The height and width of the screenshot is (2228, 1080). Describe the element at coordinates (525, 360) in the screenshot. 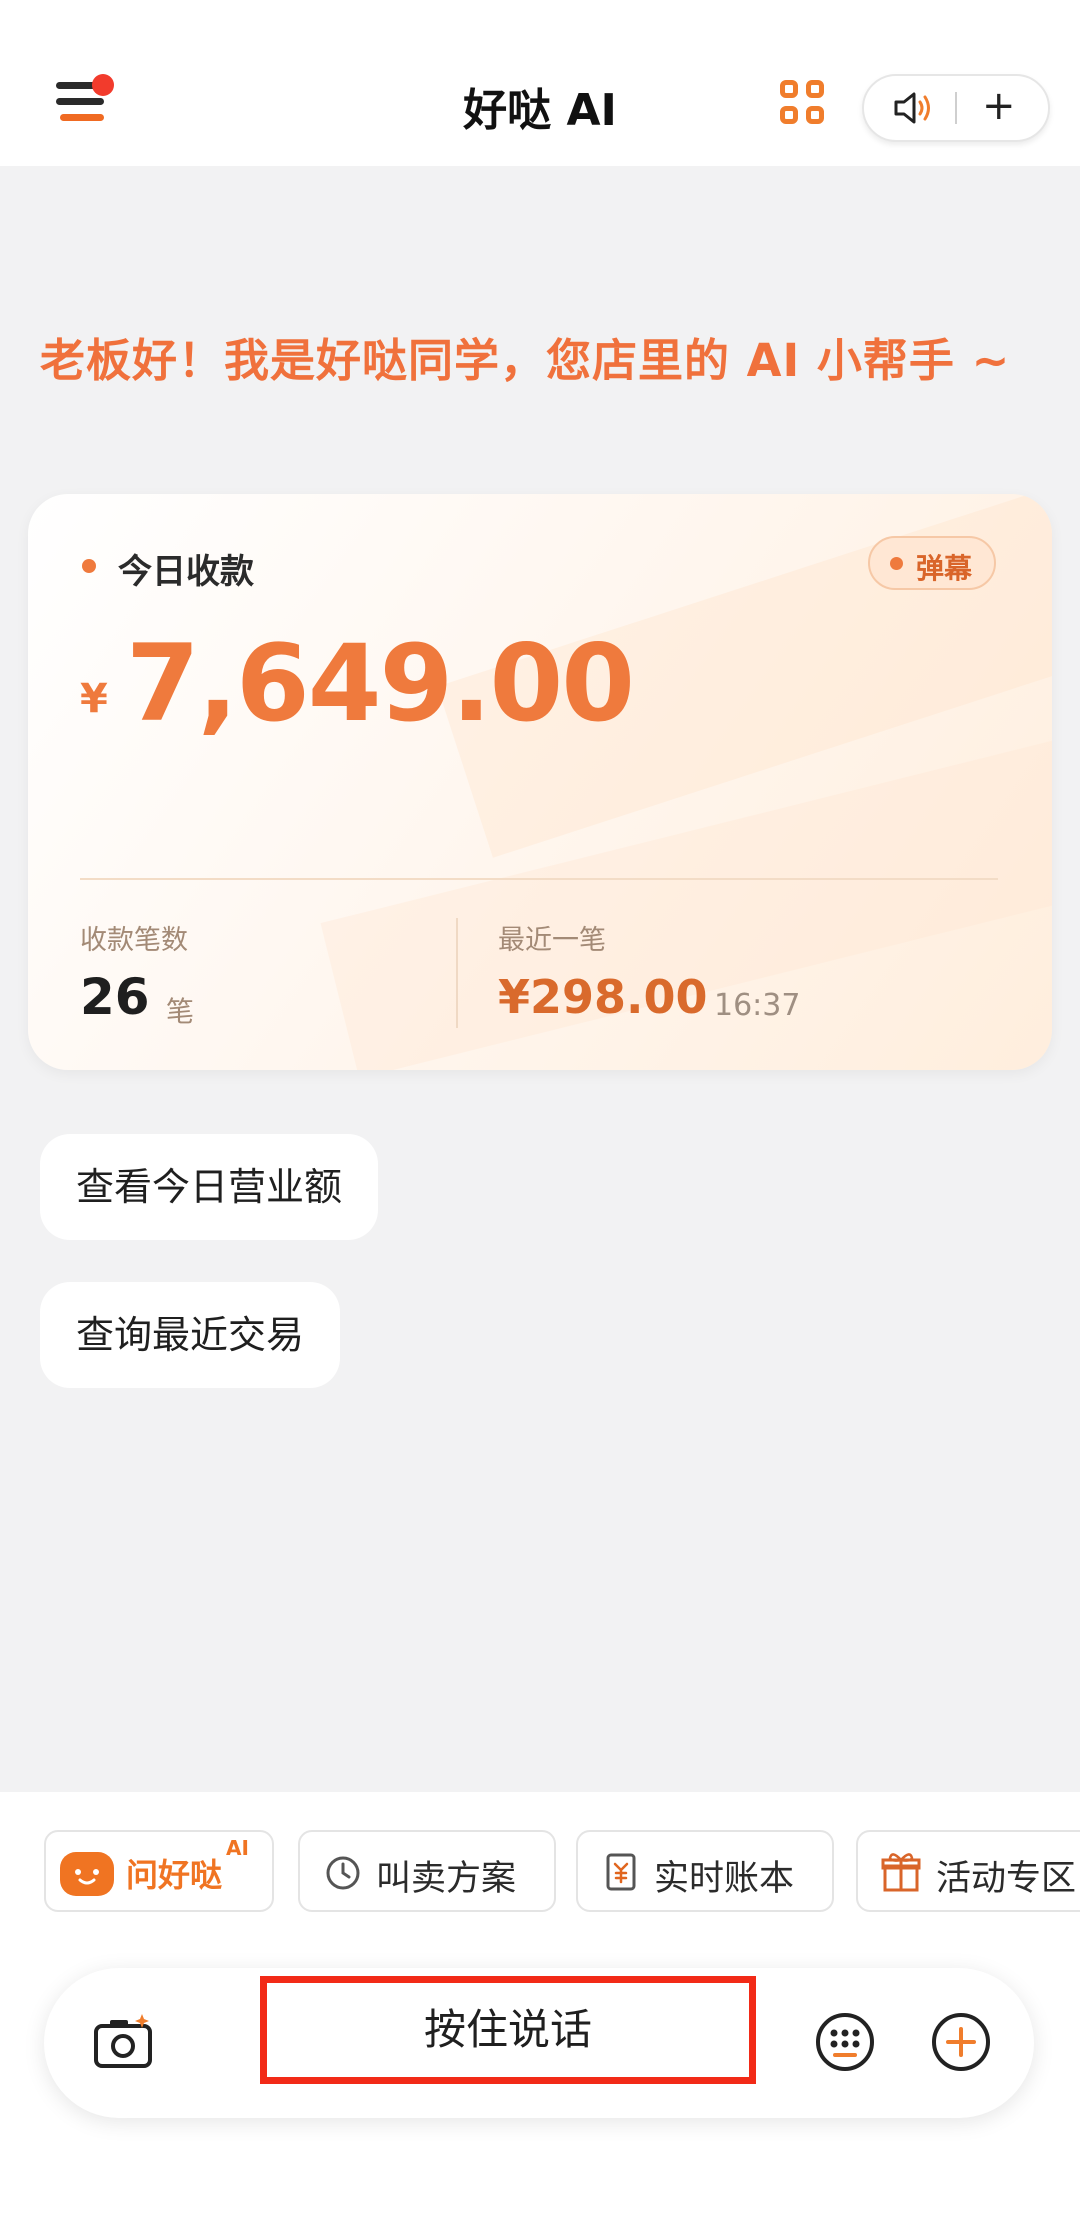

I see `greeting-text: 老板好！我是好哒同学，您店里的 AI 小帮手 ~` at that location.